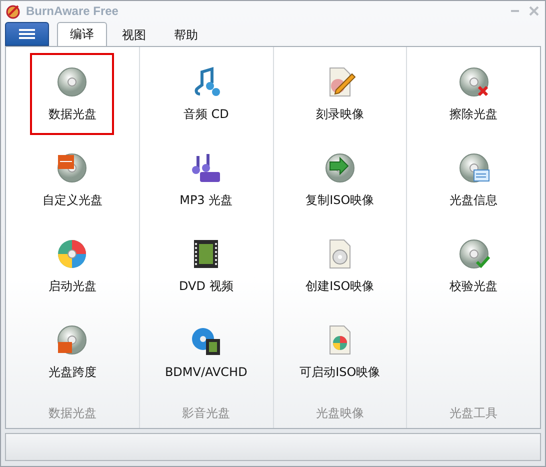 The width and height of the screenshot is (546, 467). Describe the element at coordinates (206, 341) in the screenshot. I see `disc-film-icon` at that location.